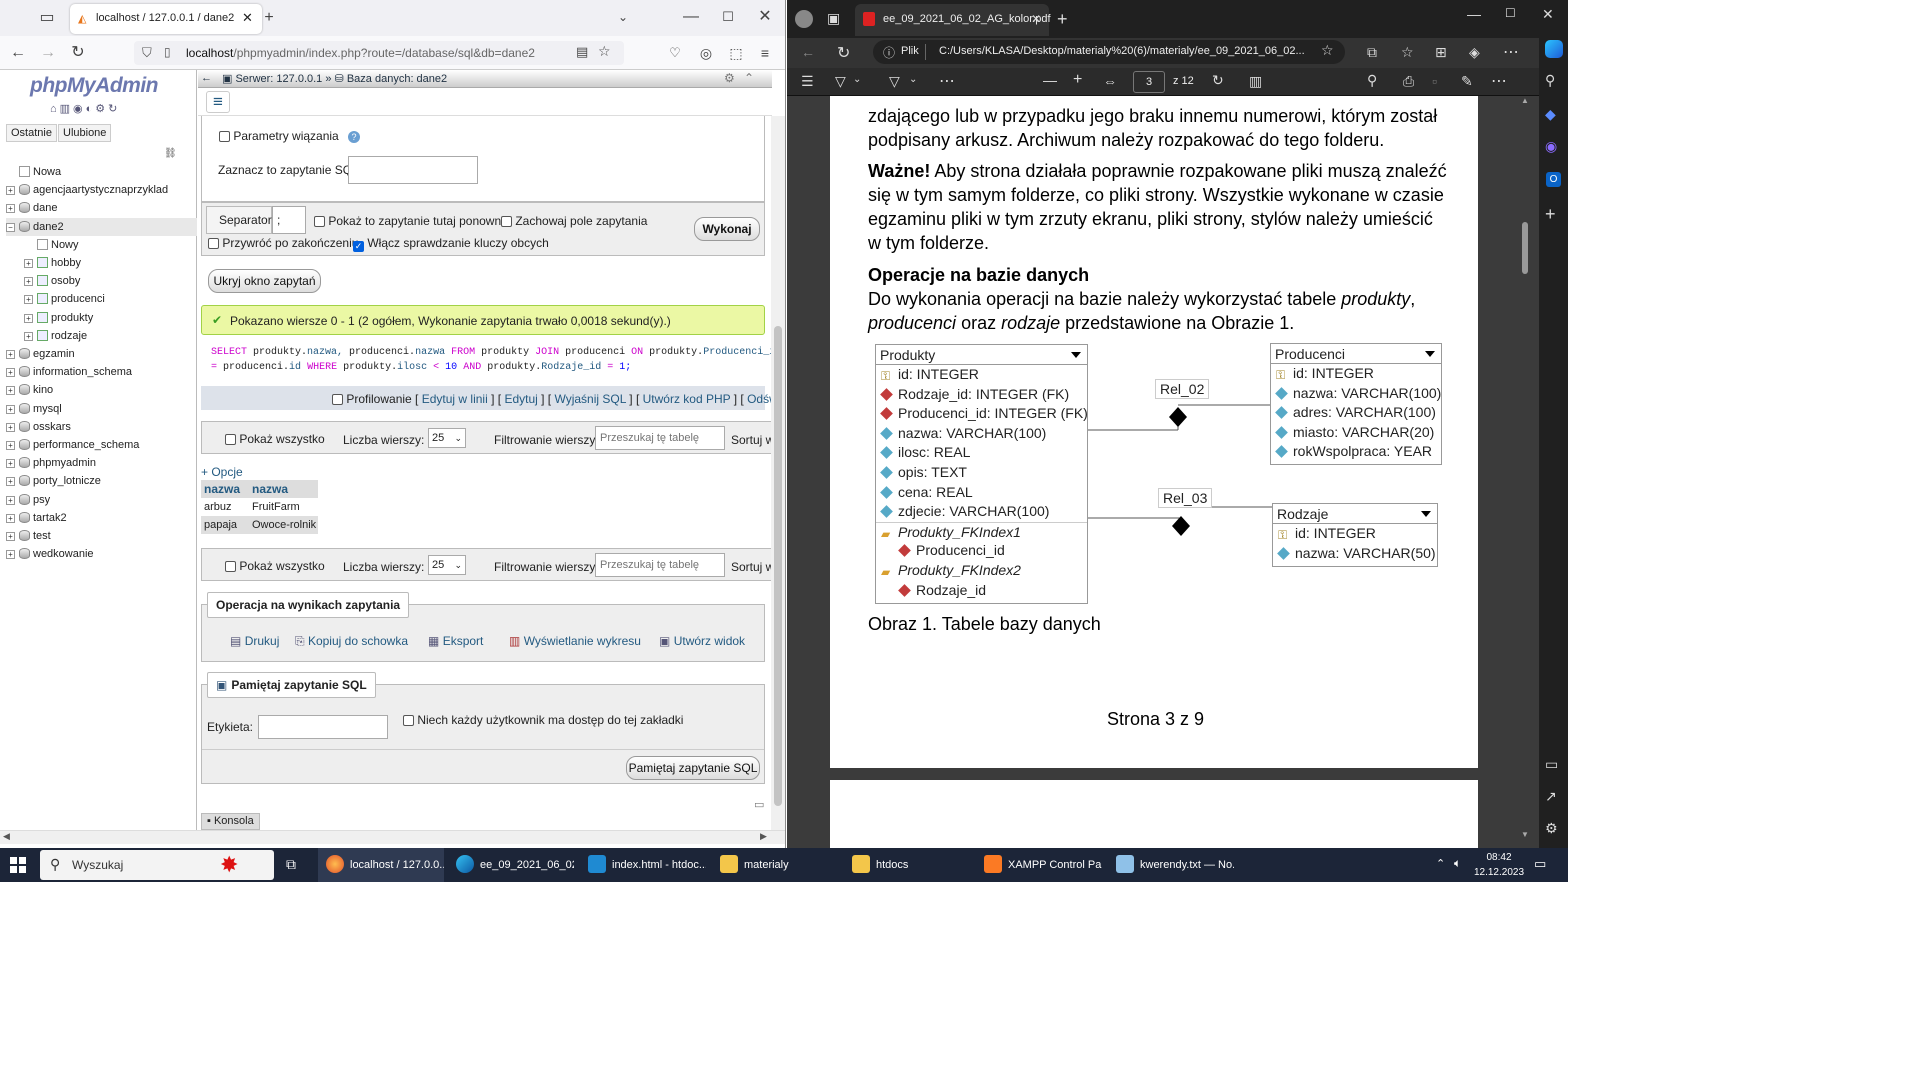 The width and height of the screenshot is (1920, 1080). What do you see at coordinates (1372, 52) in the screenshot?
I see `split-screen-icon: ⧉` at bounding box center [1372, 52].